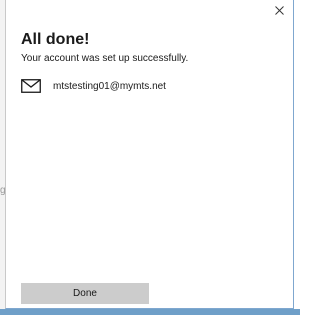 The height and width of the screenshot is (315, 320). Describe the element at coordinates (150, 312) in the screenshot. I see `taskbar-edge` at that location.